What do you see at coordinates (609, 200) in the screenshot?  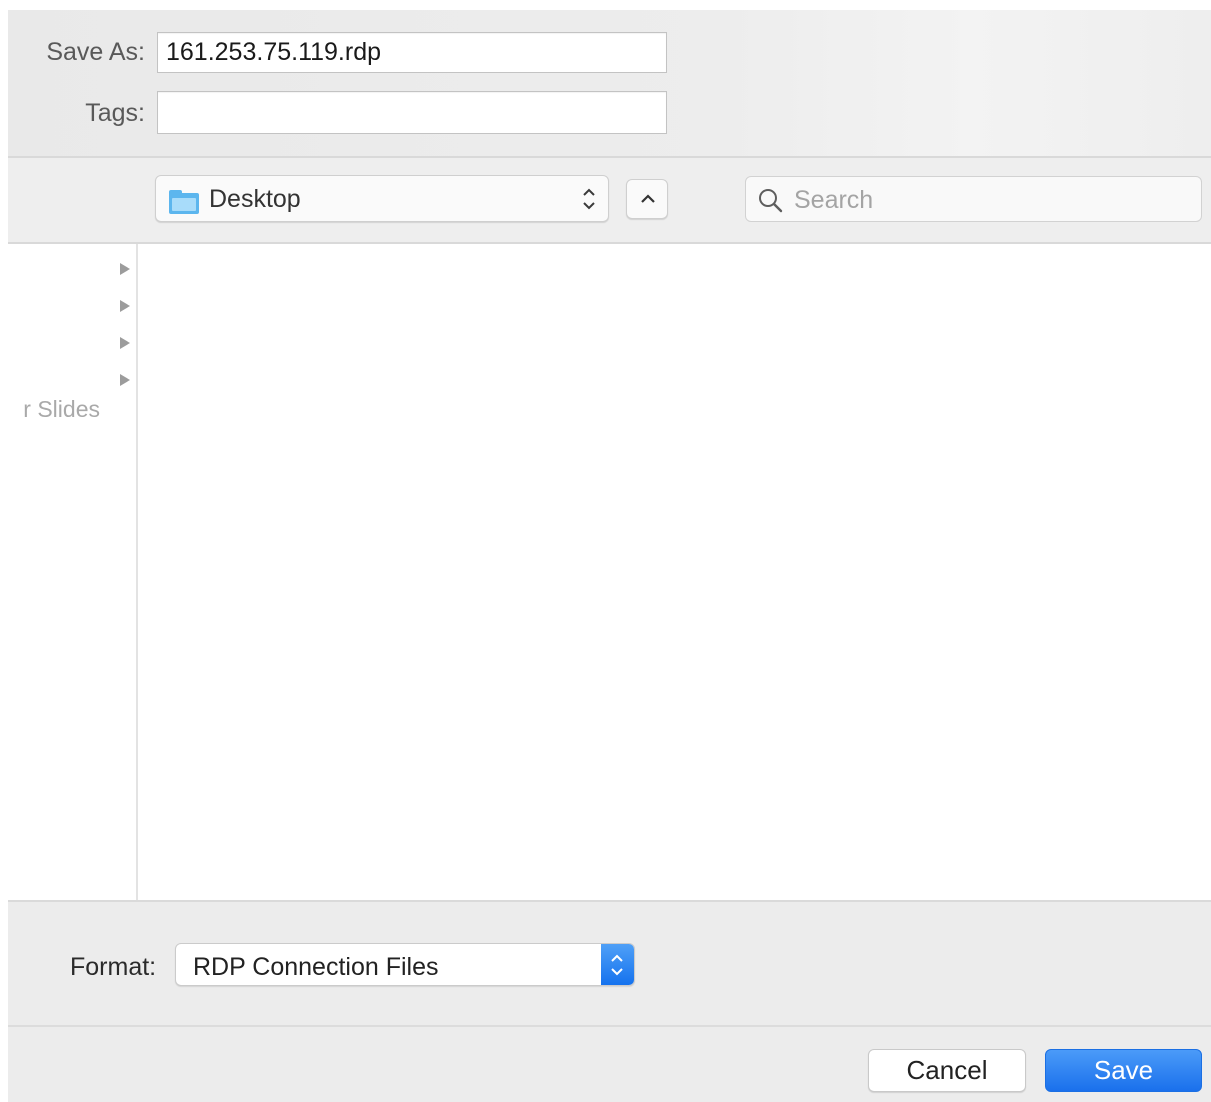 I see `location-toolbar: Desktop Search` at bounding box center [609, 200].